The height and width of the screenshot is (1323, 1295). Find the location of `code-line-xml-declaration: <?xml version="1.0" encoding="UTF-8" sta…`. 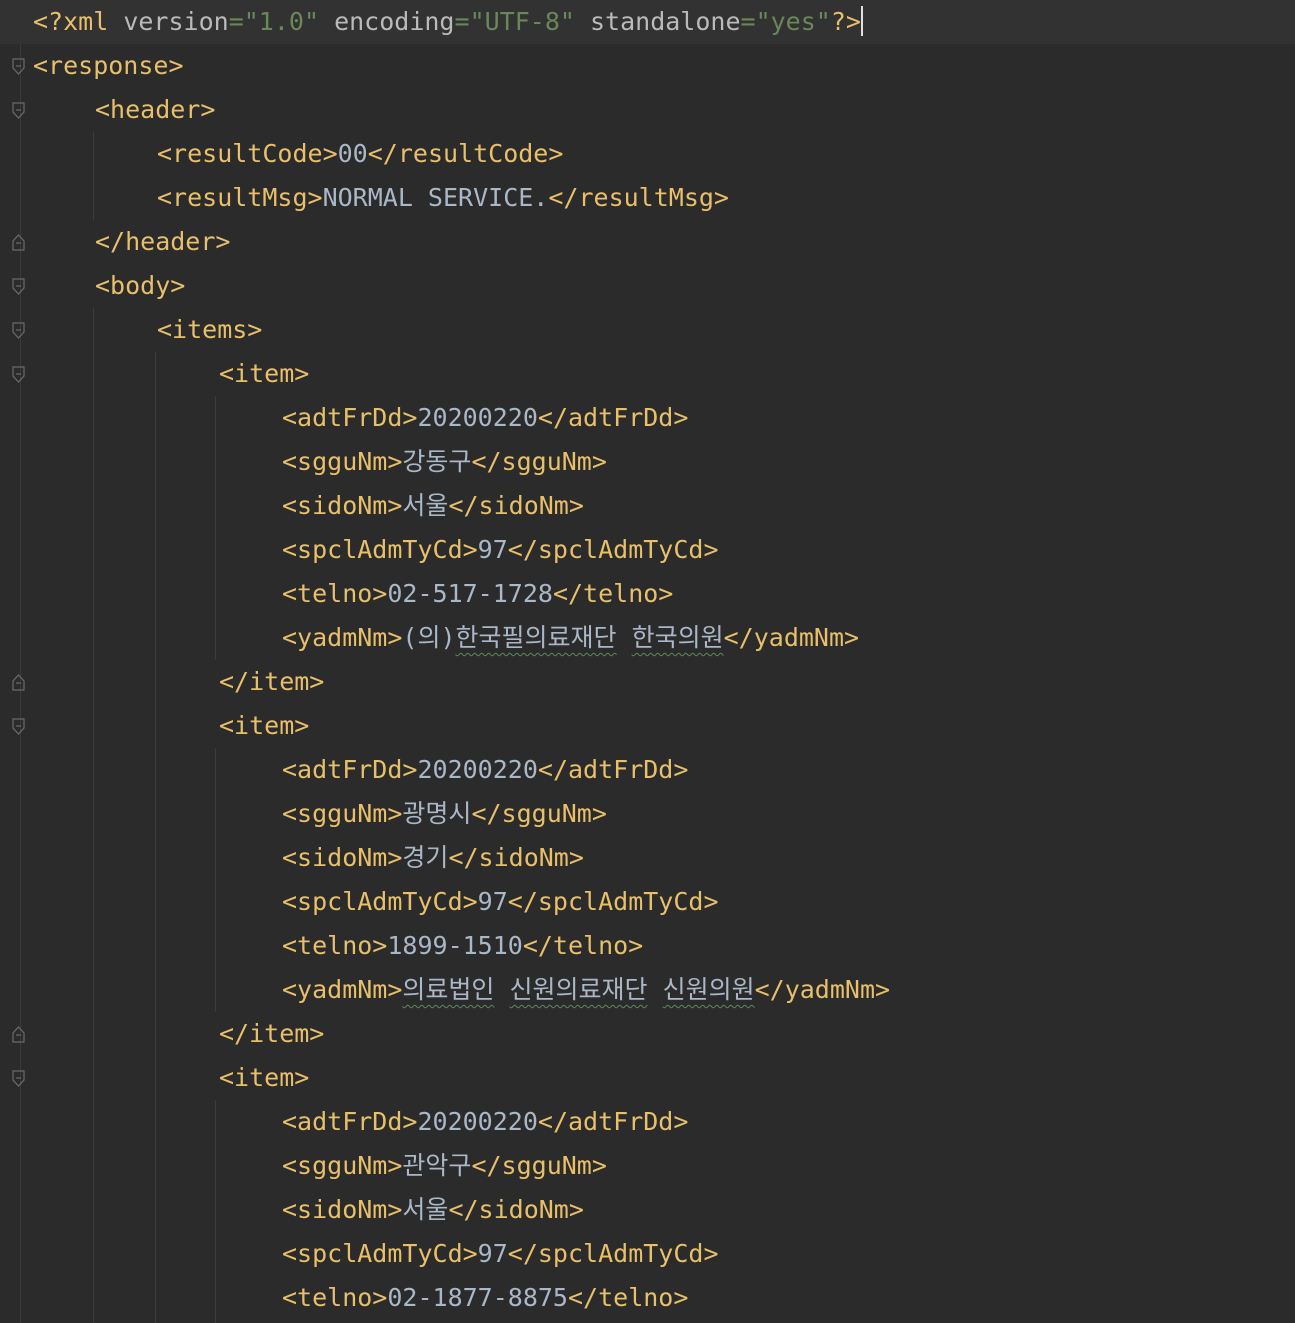

code-line-xml-declaration: <?xml version="1.0" encoding="UTF-8" sta… is located at coordinates (647, 22).